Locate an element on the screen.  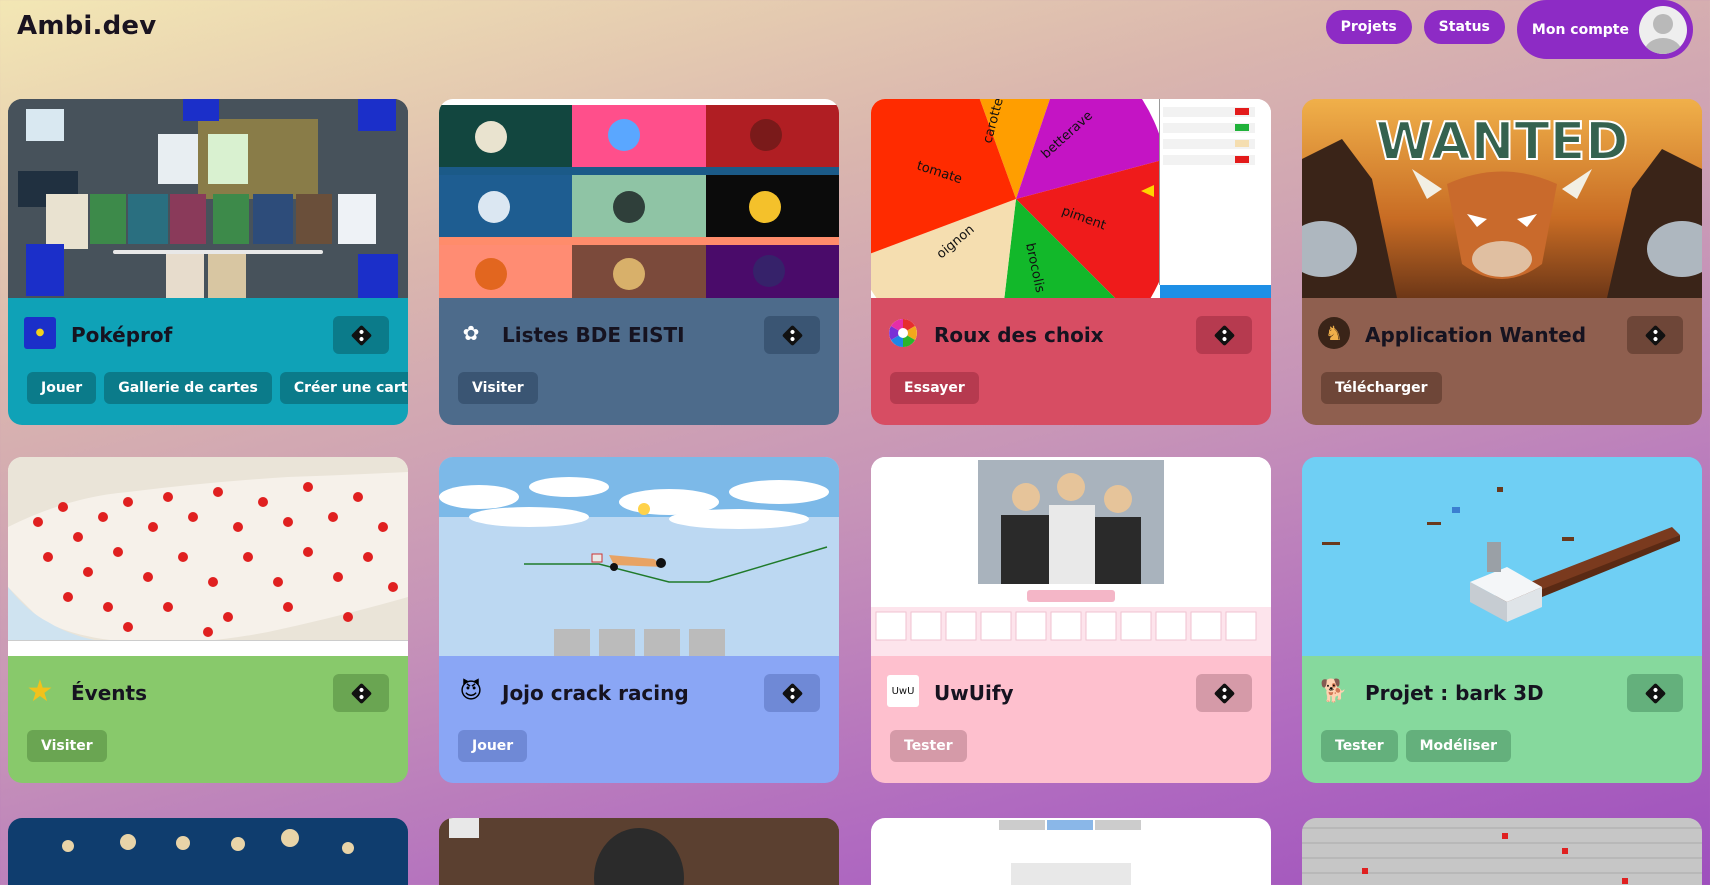
card-title: Évents is located at coordinates (109, 693).